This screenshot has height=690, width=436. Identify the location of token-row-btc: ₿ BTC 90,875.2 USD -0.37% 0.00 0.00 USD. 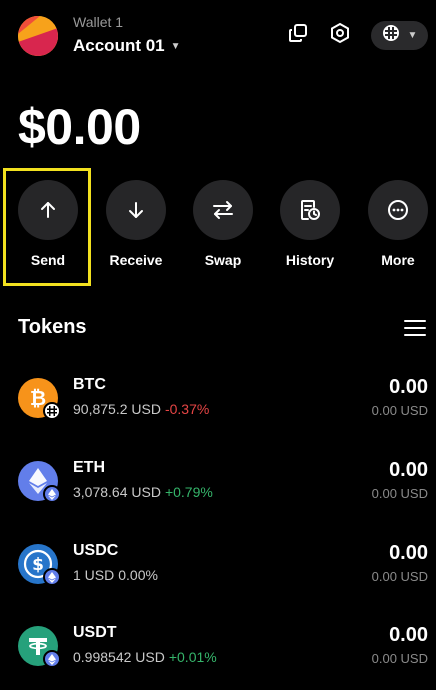
(218, 407).